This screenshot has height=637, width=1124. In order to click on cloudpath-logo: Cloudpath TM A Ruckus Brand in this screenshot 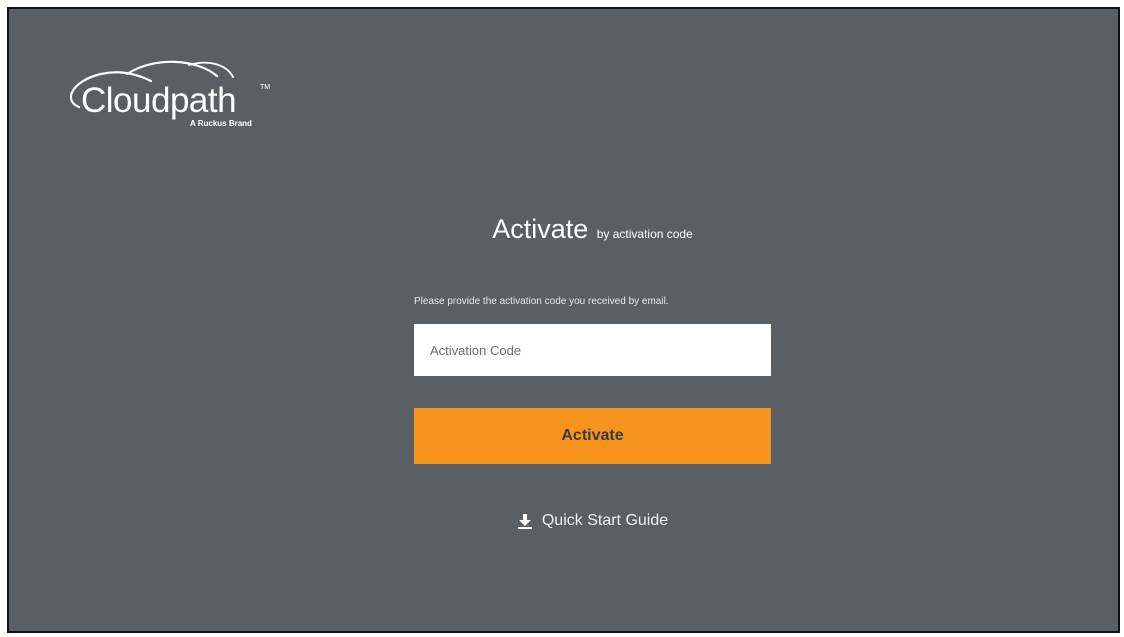, I will do `click(172, 99)`.